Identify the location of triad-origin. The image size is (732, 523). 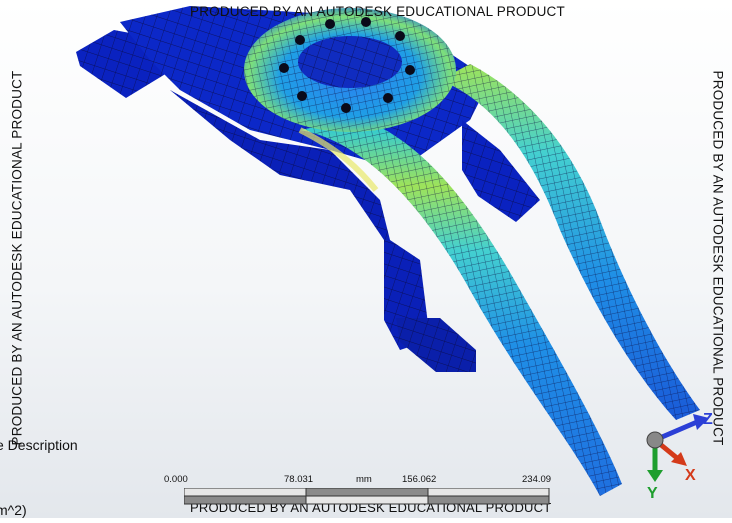
(655, 440).